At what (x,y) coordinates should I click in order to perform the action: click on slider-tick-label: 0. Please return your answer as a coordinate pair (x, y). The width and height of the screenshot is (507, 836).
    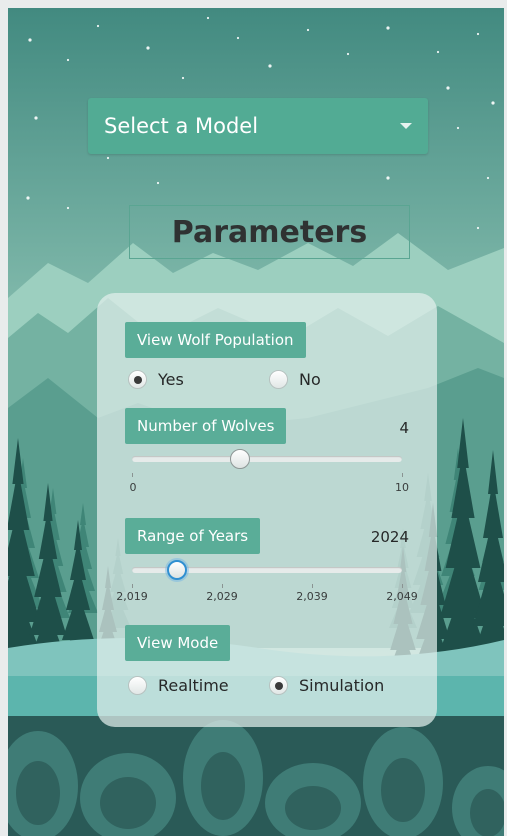
    Looking at the image, I should click on (133, 487).